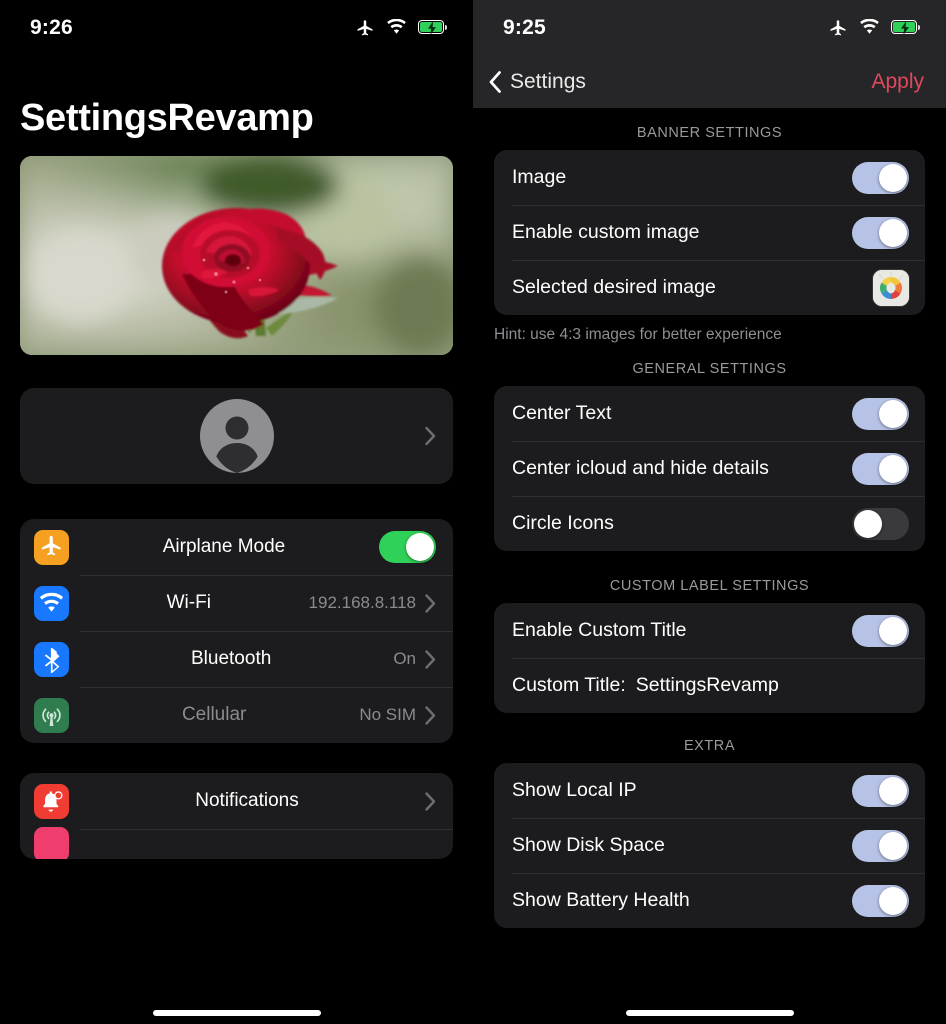  I want to click on setting-row-center-icloud: Center icloud and hide details, so click(709, 468).